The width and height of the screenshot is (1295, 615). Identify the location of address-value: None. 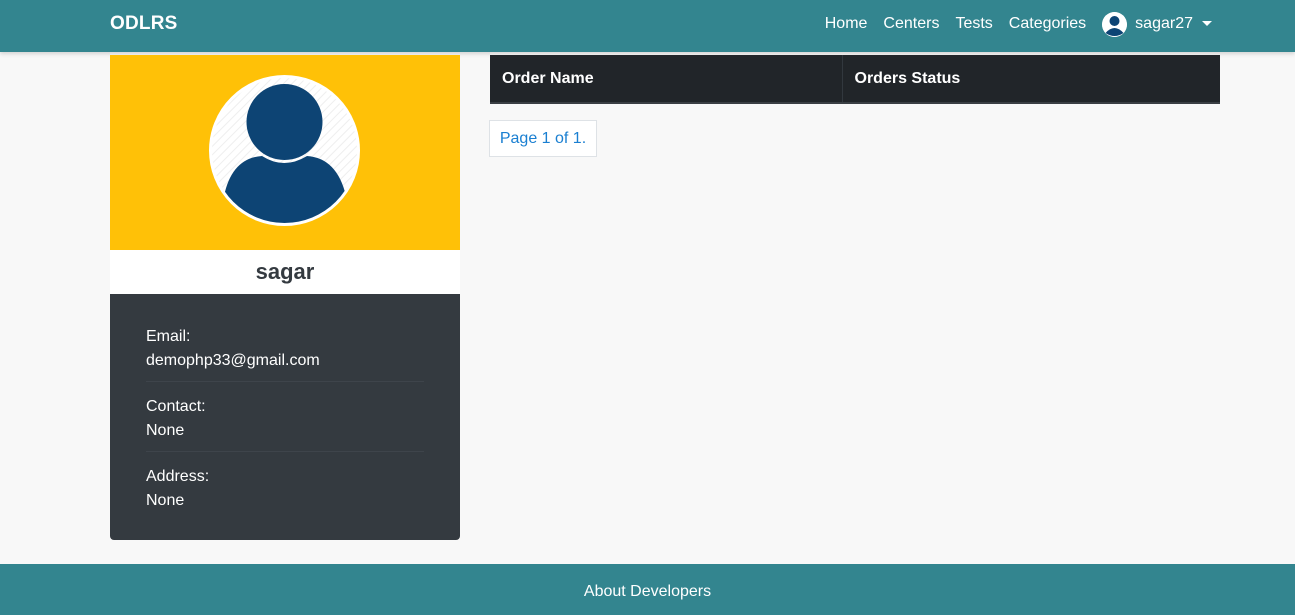
(165, 500).